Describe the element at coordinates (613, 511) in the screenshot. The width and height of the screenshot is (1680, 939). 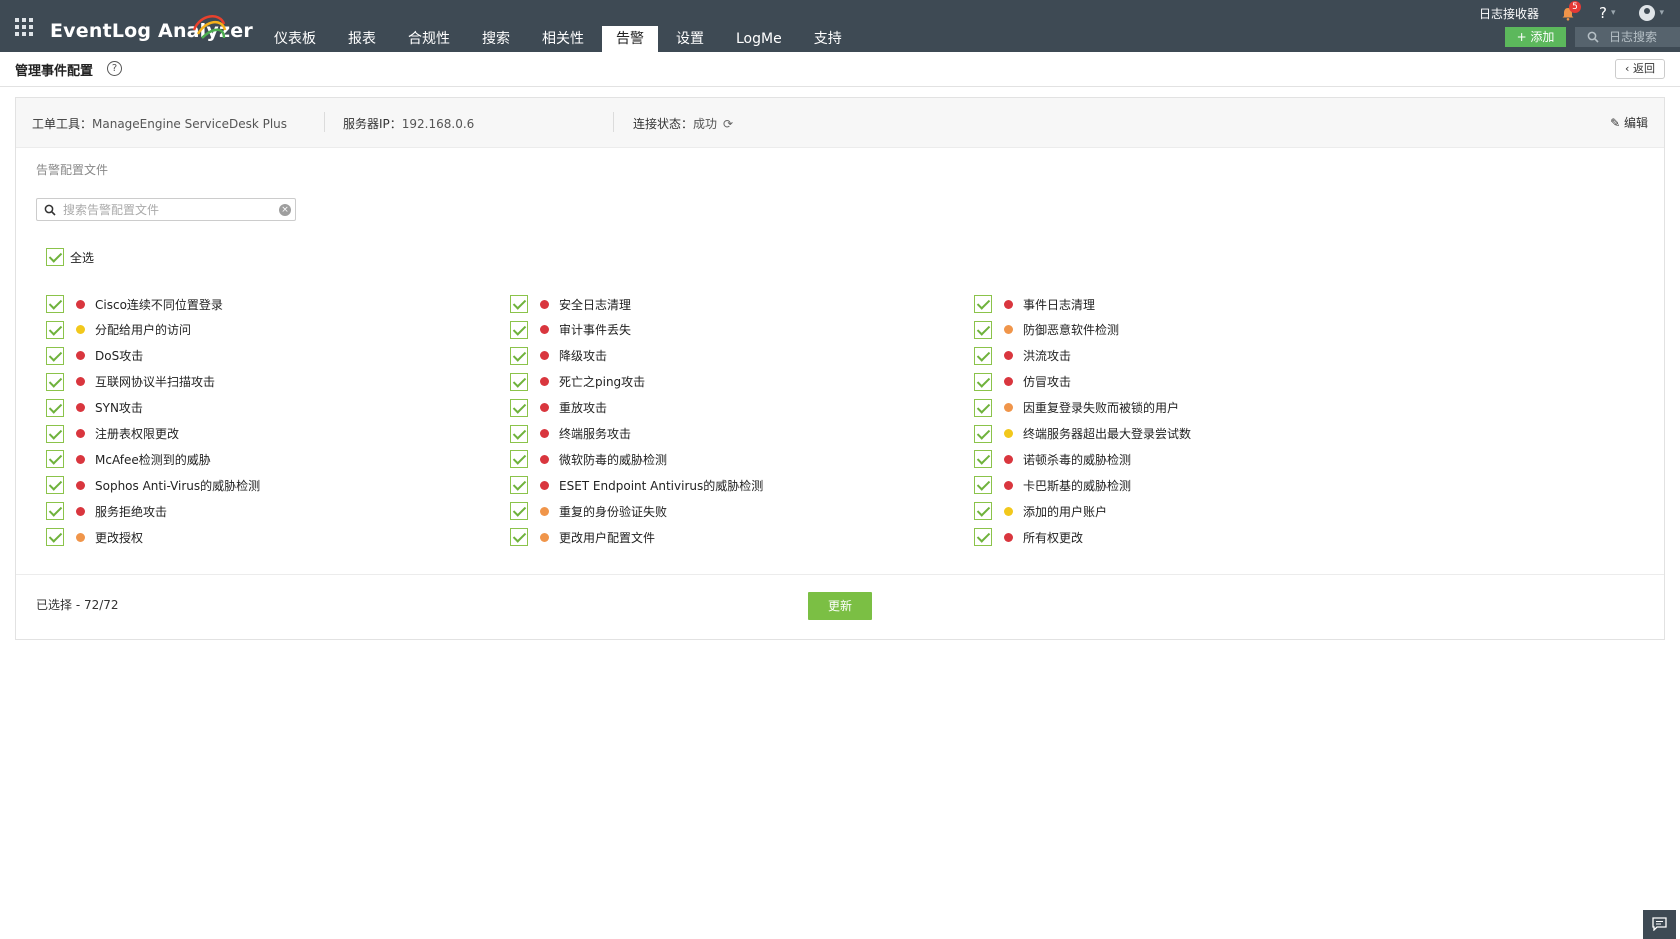
I see `profile-label: 重复的身份验证失败` at that location.